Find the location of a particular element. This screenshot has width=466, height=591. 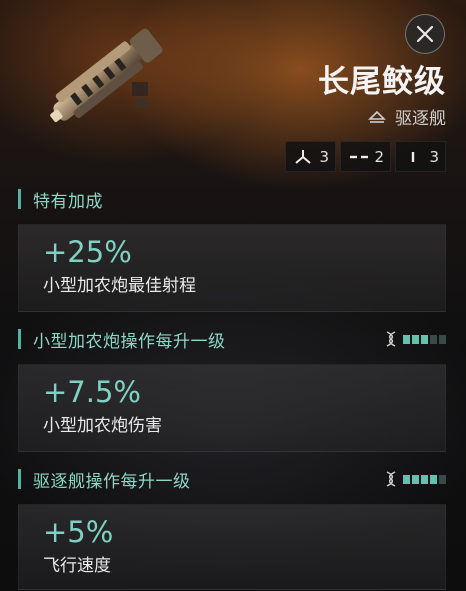

mid-slot: 2 is located at coordinates (365, 156).